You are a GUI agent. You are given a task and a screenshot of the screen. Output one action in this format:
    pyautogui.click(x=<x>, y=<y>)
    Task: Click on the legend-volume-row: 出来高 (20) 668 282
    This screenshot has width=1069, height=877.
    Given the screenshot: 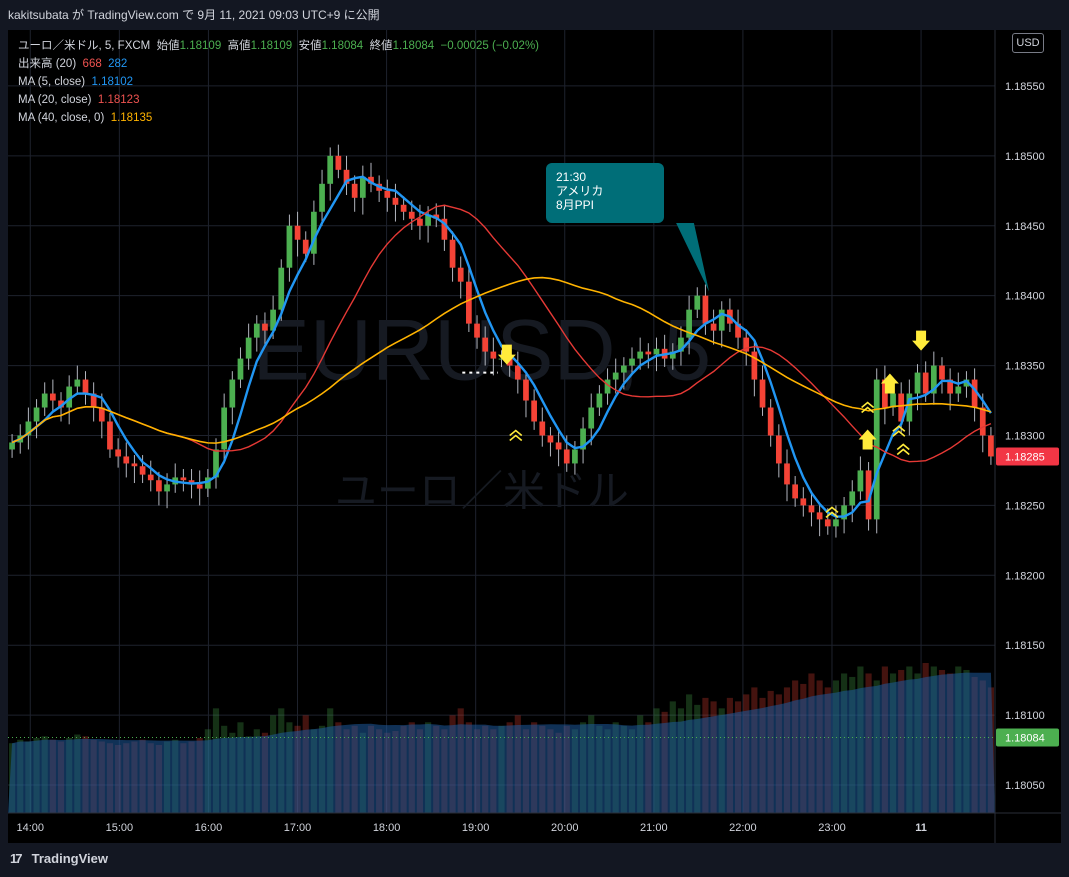 What is the action you would take?
    pyautogui.click(x=278, y=64)
    